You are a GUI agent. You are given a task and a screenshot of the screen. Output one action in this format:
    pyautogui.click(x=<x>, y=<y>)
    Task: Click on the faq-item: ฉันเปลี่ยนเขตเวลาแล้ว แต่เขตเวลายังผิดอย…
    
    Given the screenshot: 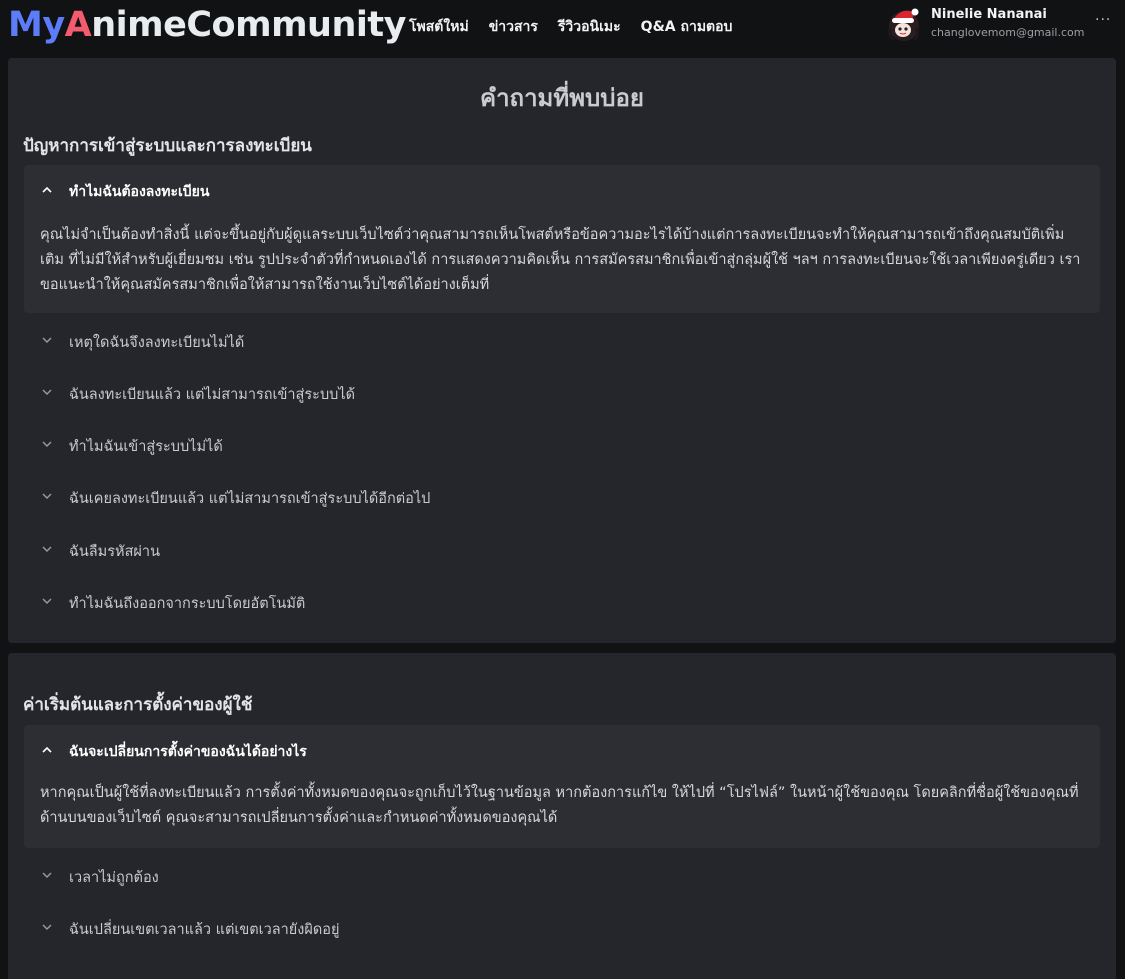 What is the action you would take?
    pyautogui.click(x=562, y=927)
    